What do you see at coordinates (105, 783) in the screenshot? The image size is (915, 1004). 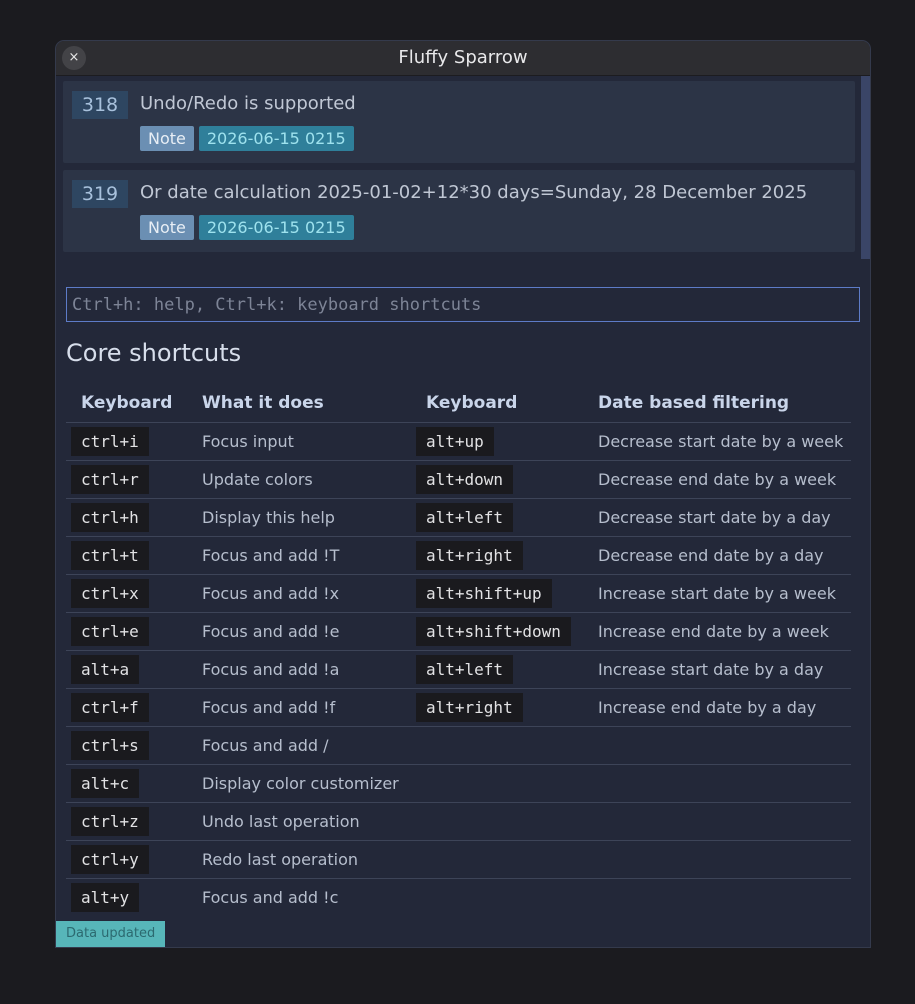 I see `keyboard-shortcut: alt+c` at bounding box center [105, 783].